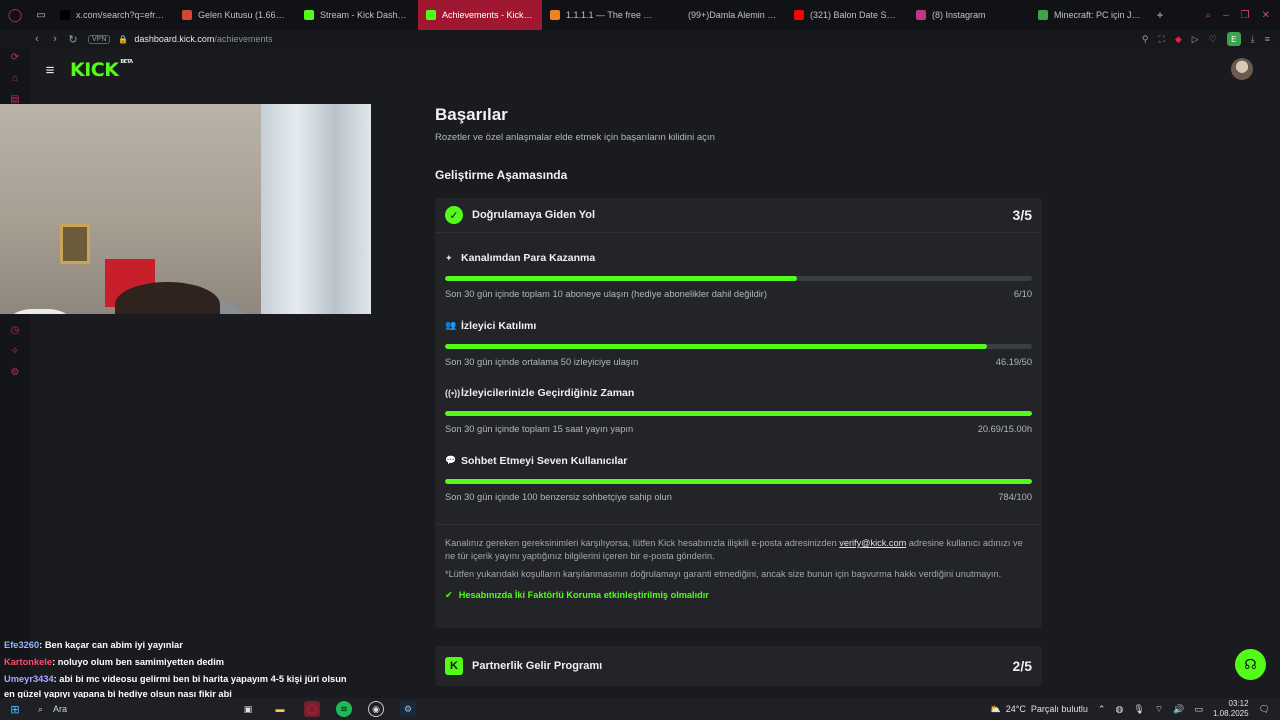 The height and width of the screenshot is (720, 1280). I want to click on section-title: Geliştirme Aşamasında, so click(501, 175).